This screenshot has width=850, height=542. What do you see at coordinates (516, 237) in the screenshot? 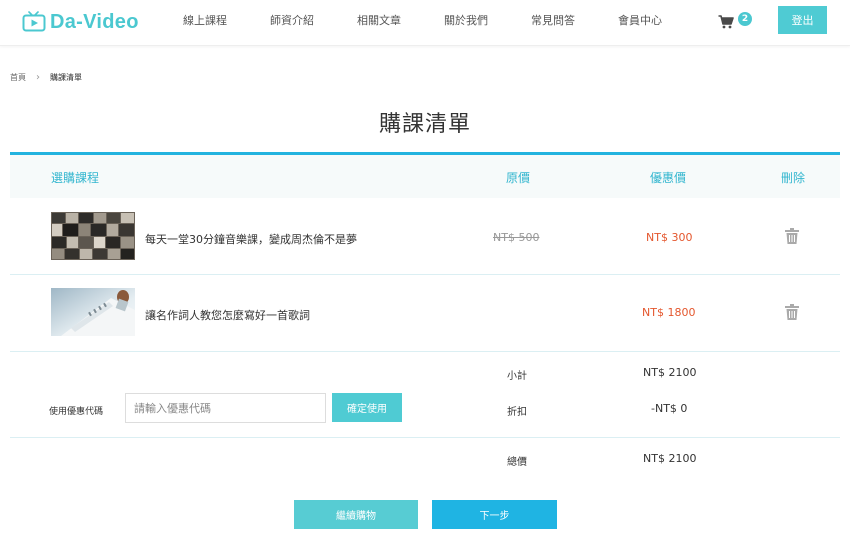
I see `original-price: NT$ 500` at bounding box center [516, 237].